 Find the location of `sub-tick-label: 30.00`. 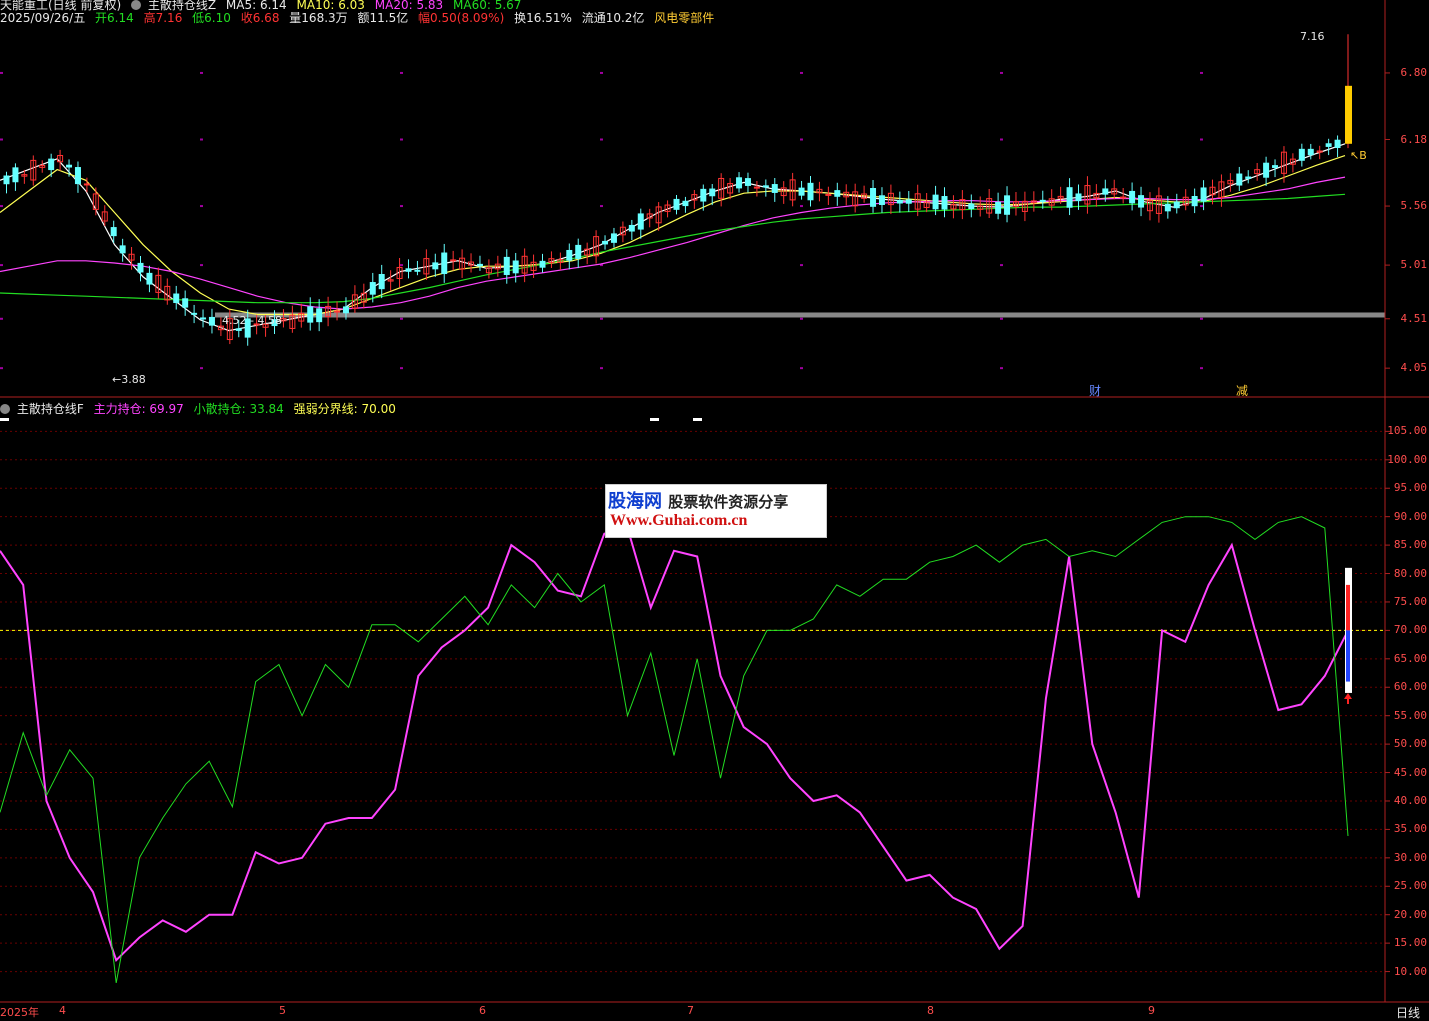

sub-tick-label: 30.00 is located at coordinates (1410, 857).